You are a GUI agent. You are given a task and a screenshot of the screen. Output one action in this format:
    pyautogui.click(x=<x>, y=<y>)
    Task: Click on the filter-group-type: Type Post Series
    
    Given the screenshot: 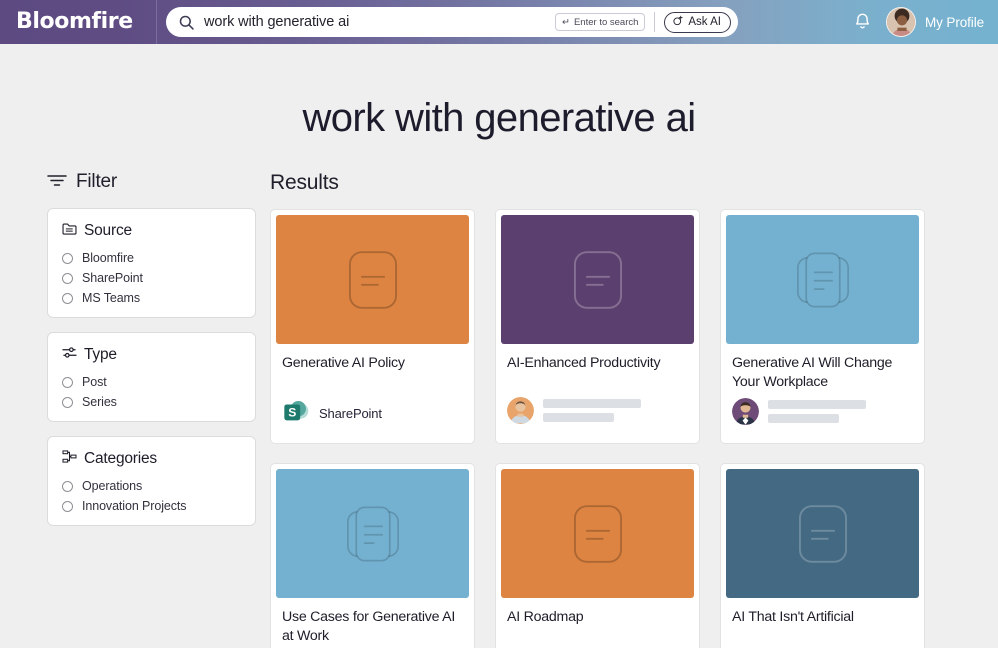 What is the action you would take?
    pyautogui.click(x=151, y=377)
    